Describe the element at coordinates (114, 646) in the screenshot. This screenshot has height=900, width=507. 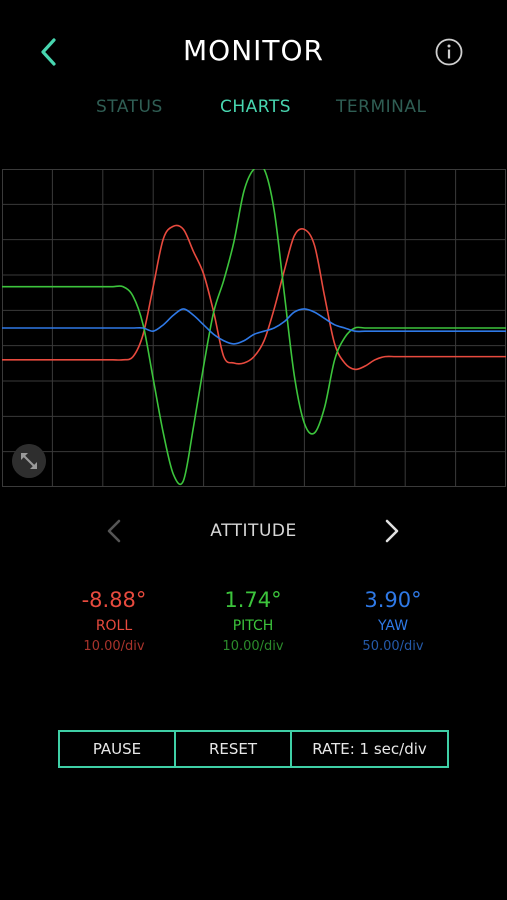
I see `roll-scale: 10.00/div` at that location.